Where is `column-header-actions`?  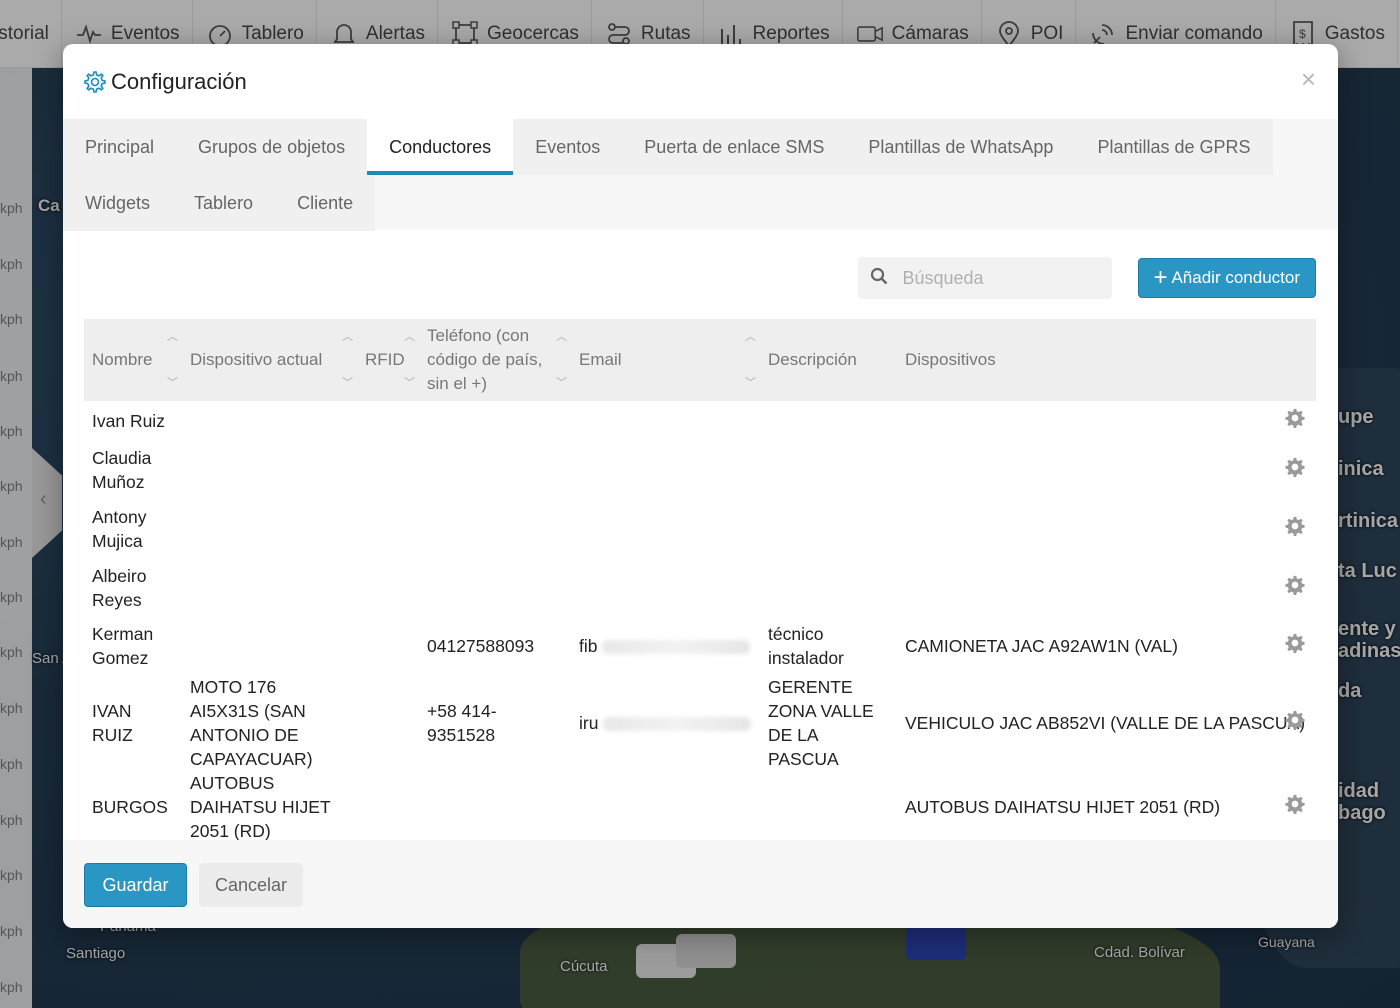
column-header-actions is located at coordinates (1296, 360).